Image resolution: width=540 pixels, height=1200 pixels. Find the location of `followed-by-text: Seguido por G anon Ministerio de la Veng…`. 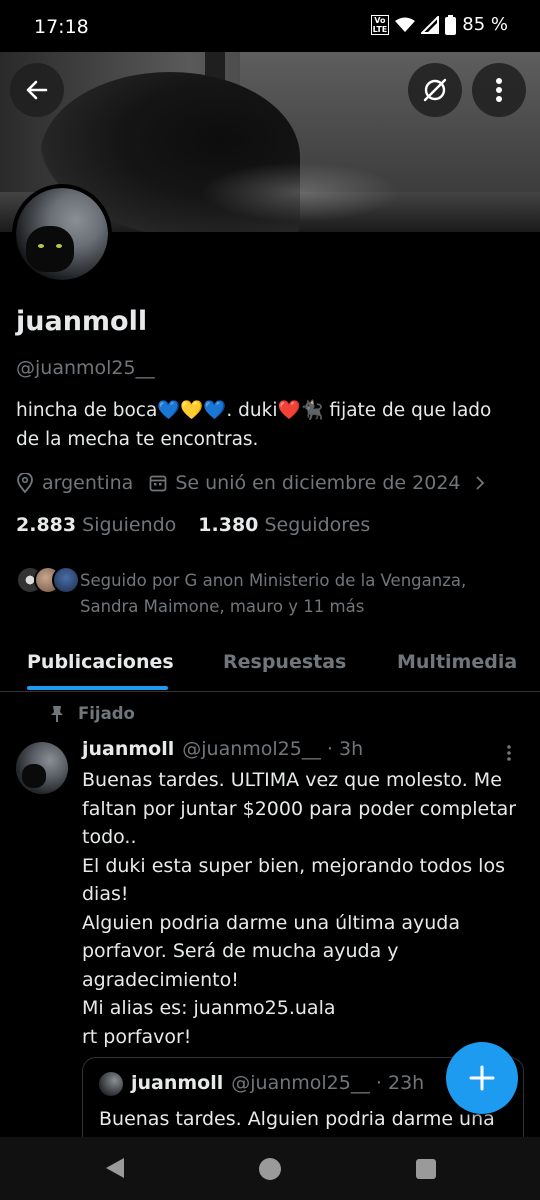

followed-by-text: Seguido por G anon Ministerio de la Veng… is located at coordinates (300, 594).